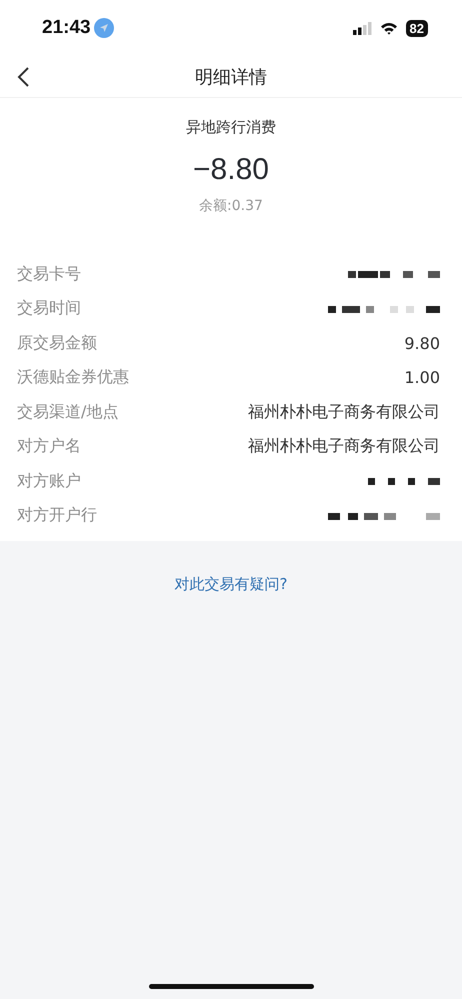 Image resolution: width=462 pixels, height=999 pixels. Describe the element at coordinates (422, 343) in the screenshot. I see `detail-value: 9.80` at that location.